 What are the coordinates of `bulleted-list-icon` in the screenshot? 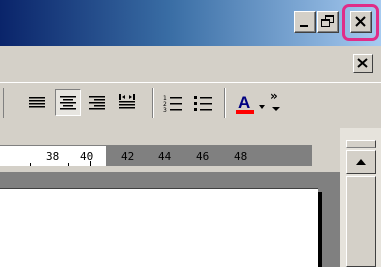 It's located at (203, 103).